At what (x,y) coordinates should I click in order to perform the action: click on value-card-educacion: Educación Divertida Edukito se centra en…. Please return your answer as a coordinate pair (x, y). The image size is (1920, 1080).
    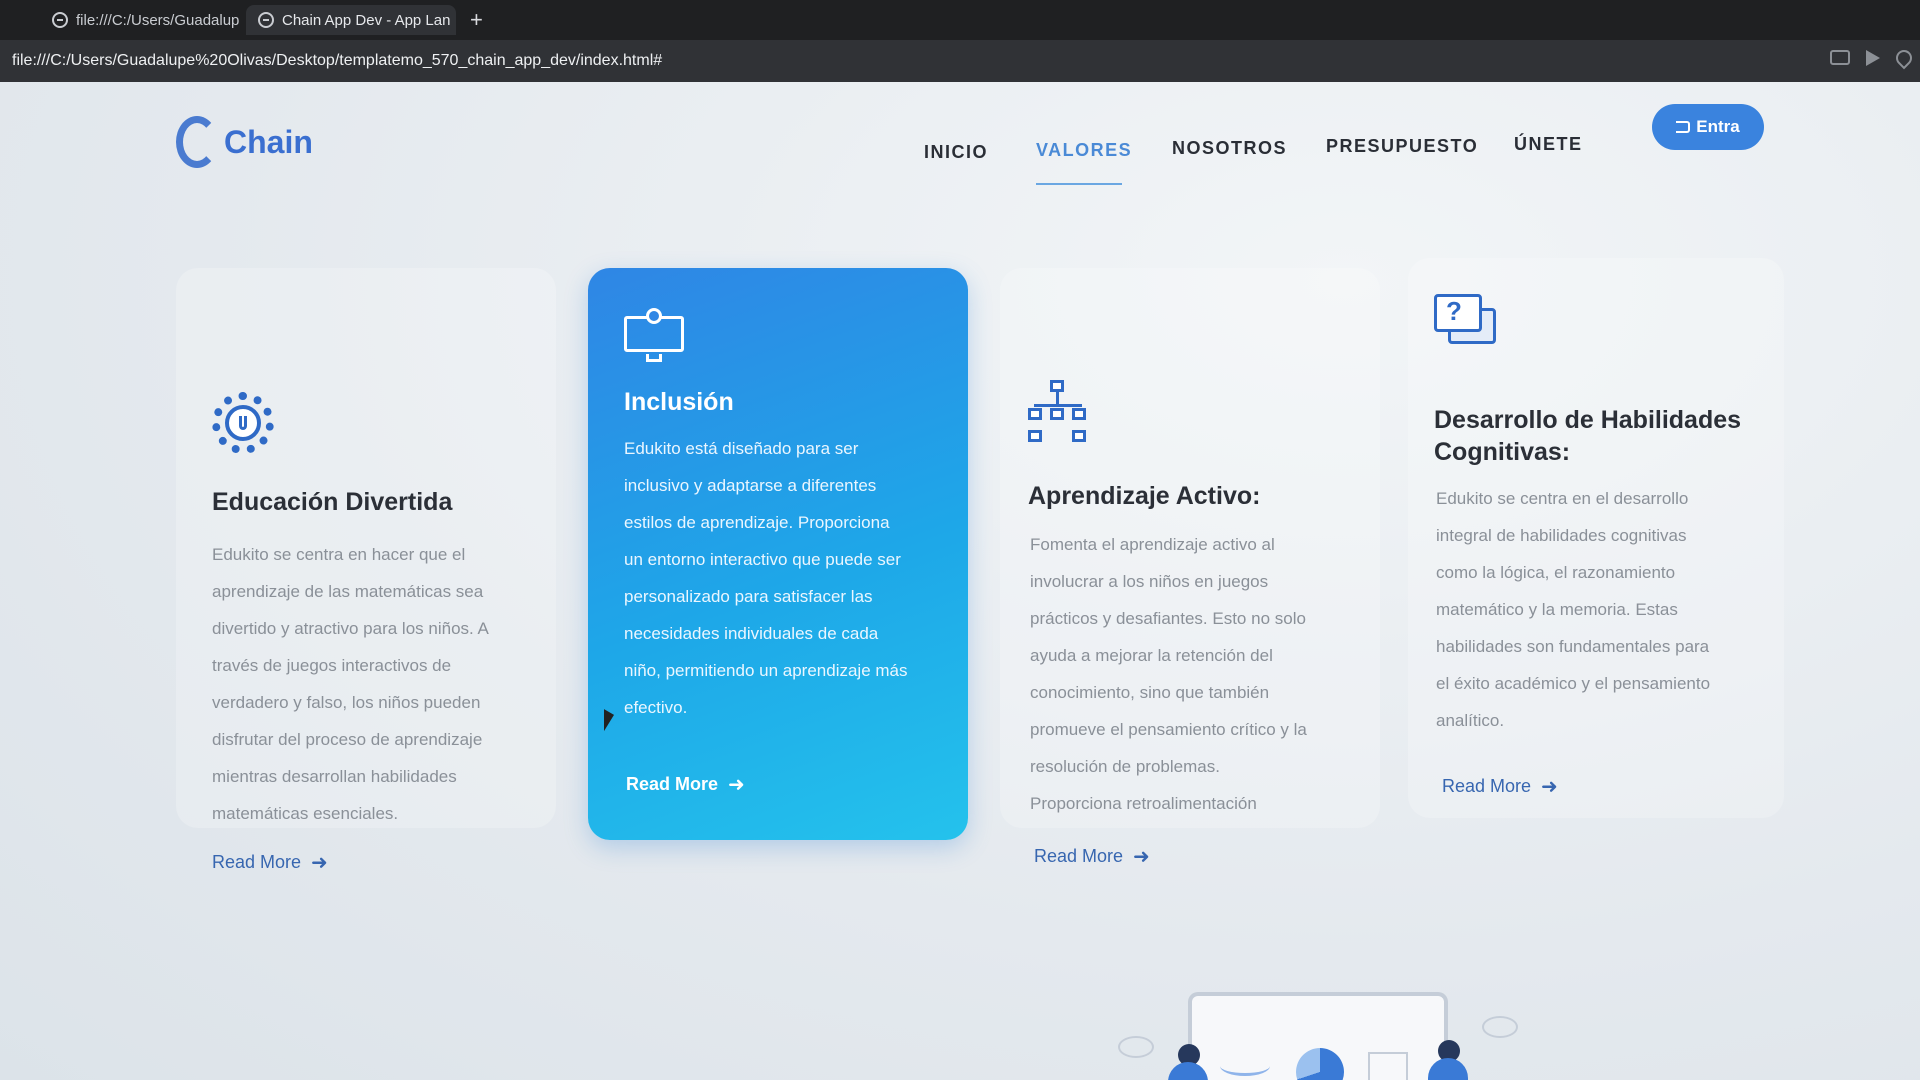
    Looking at the image, I should click on (366, 571).